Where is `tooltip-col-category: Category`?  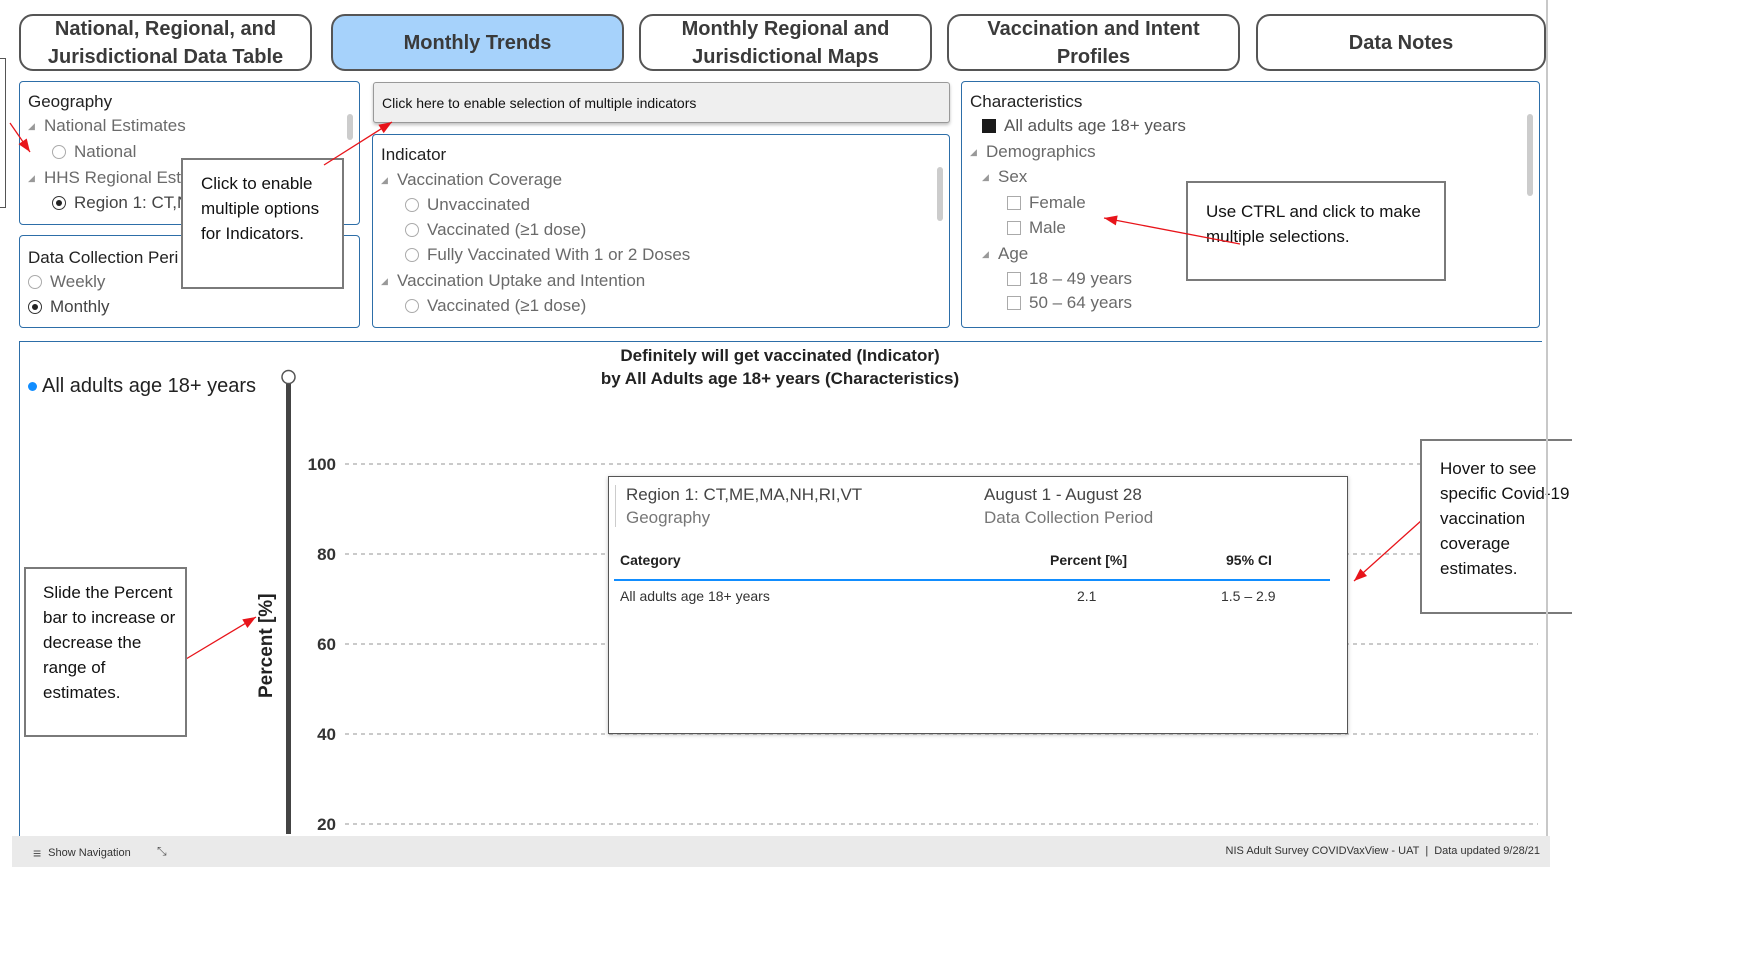 tooltip-col-category: Category is located at coordinates (650, 560).